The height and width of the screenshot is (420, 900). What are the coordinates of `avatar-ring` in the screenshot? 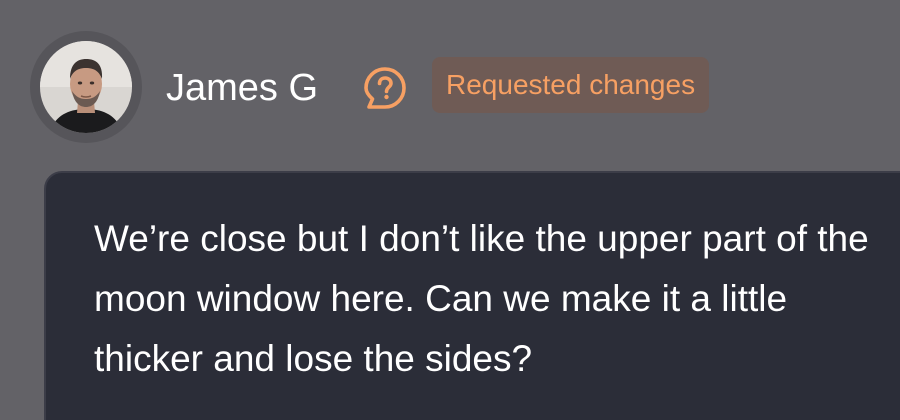 It's located at (86, 87).